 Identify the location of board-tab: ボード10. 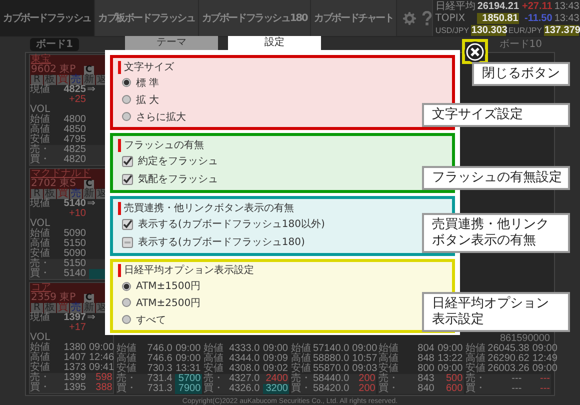
(520, 44).